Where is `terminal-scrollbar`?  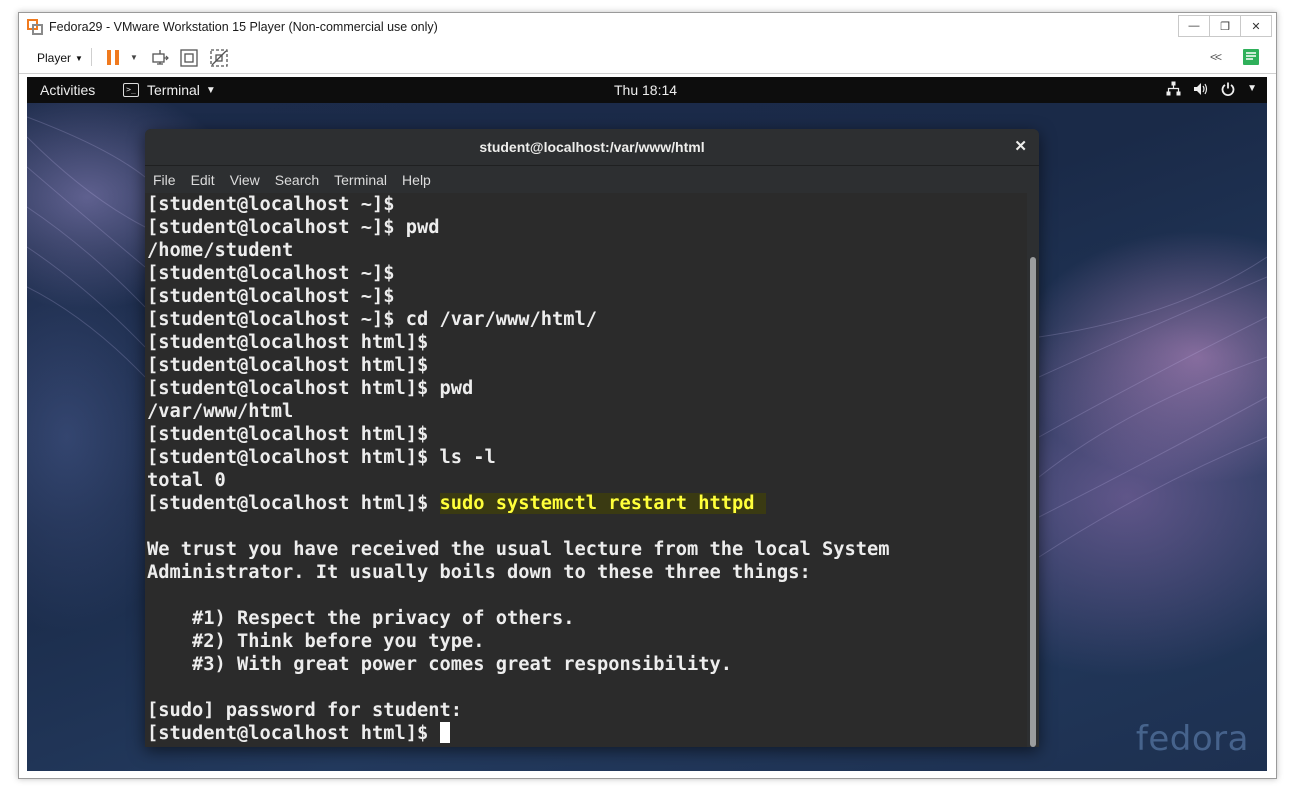 terminal-scrollbar is located at coordinates (1033, 470).